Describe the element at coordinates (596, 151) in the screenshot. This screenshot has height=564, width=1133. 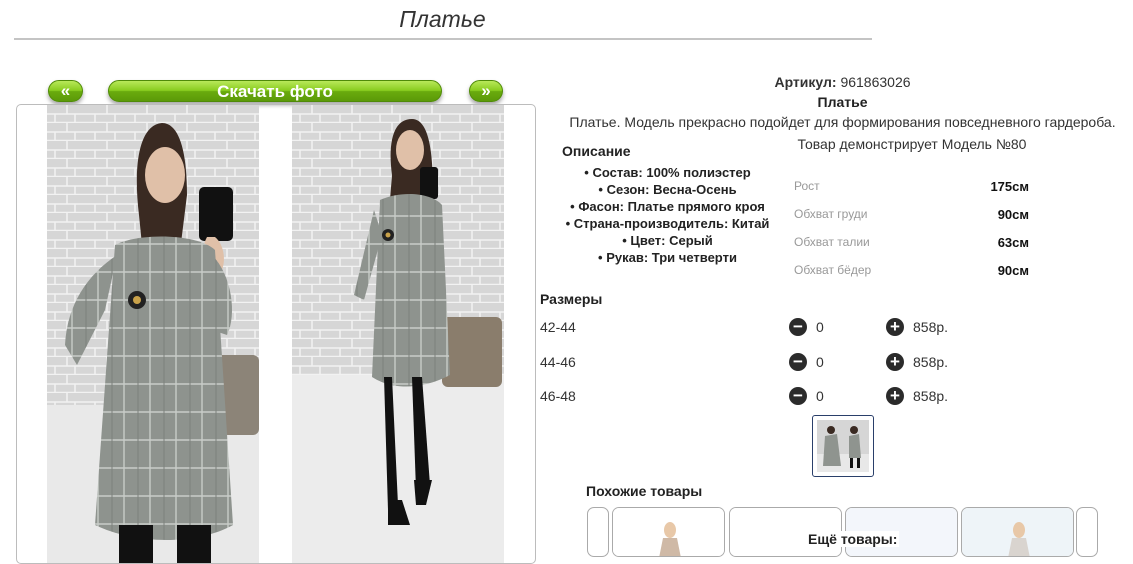
I see `description-heading: Описание` at that location.